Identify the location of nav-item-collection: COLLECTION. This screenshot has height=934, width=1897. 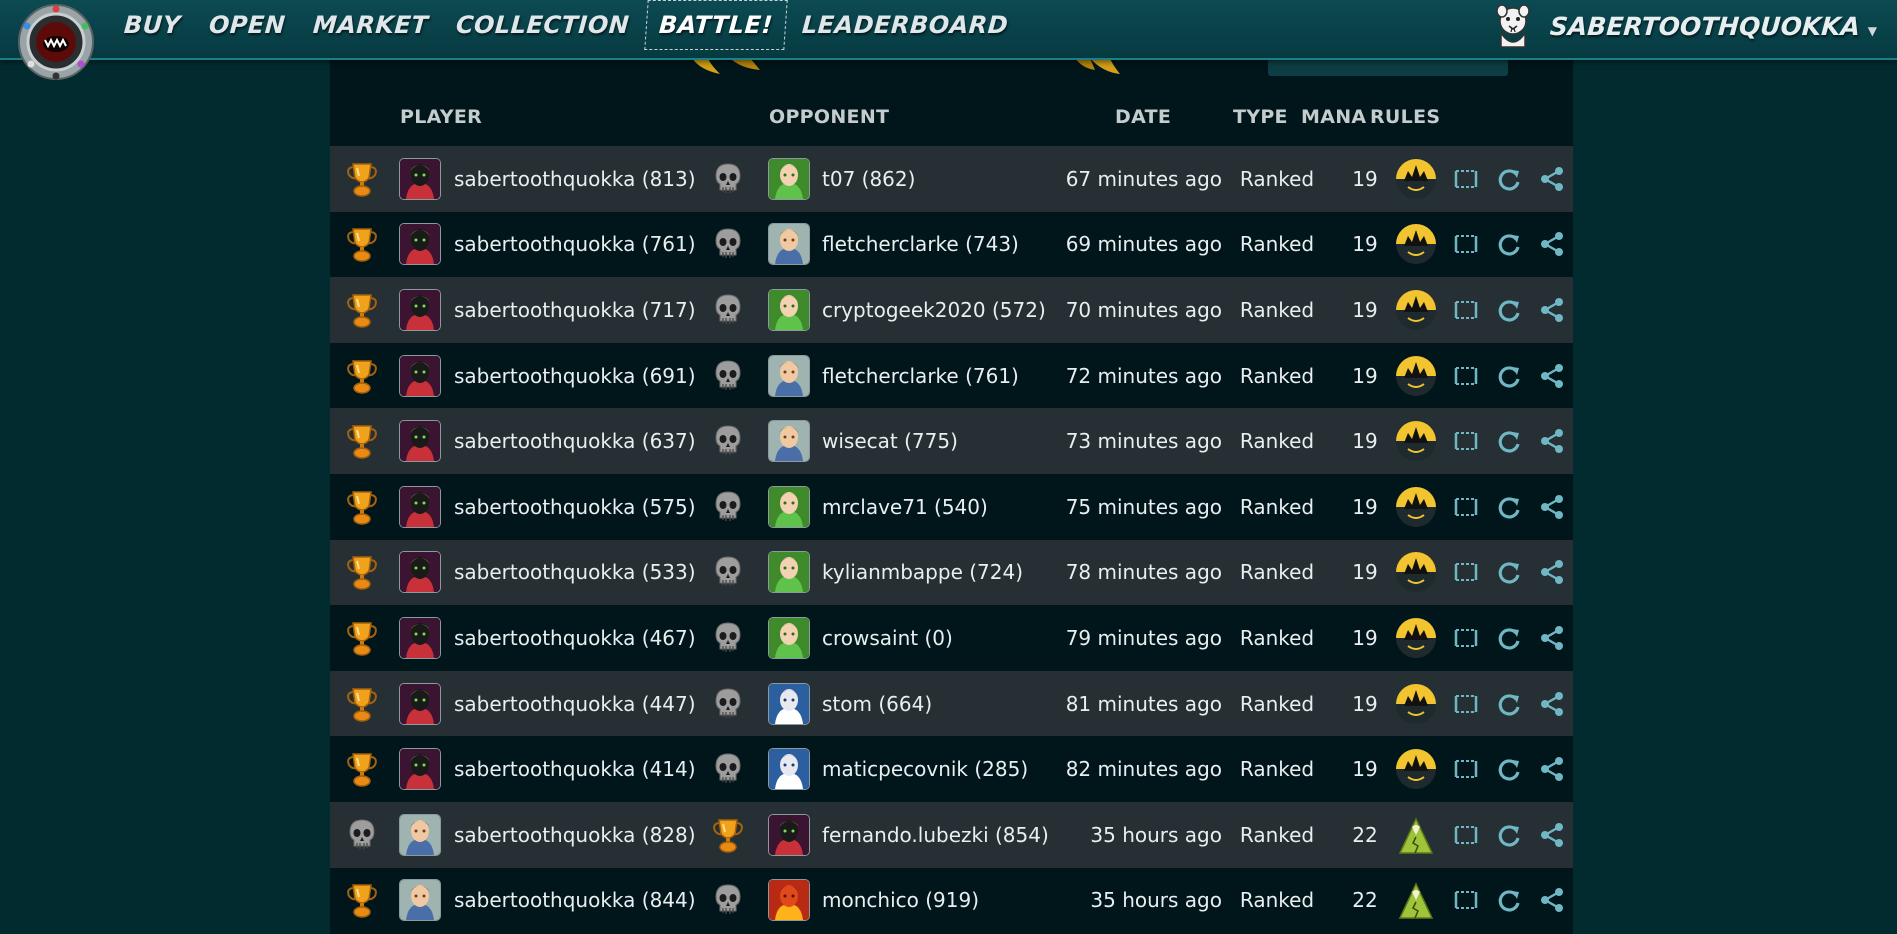
(543, 25).